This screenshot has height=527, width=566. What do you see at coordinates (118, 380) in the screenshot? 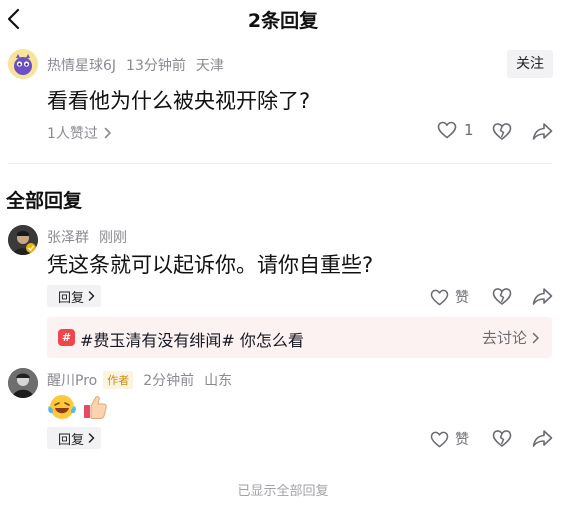
I see `author-badge: 作者` at bounding box center [118, 380].